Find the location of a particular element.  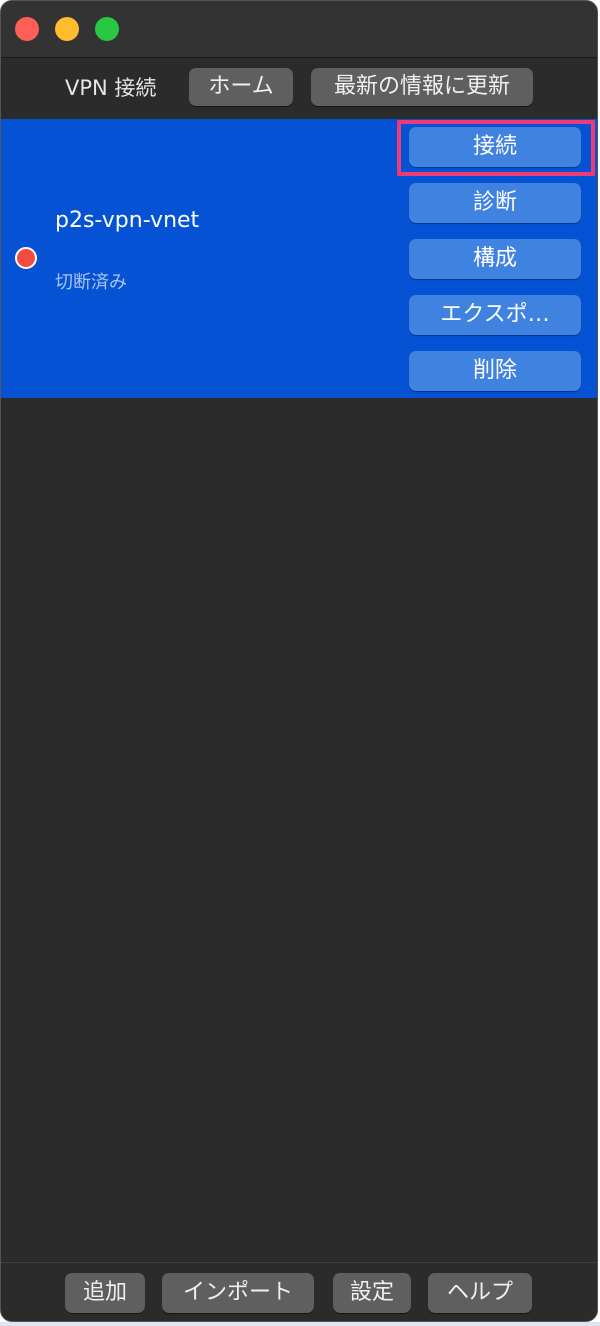

close-window-button is located at coordinates (27, 29).